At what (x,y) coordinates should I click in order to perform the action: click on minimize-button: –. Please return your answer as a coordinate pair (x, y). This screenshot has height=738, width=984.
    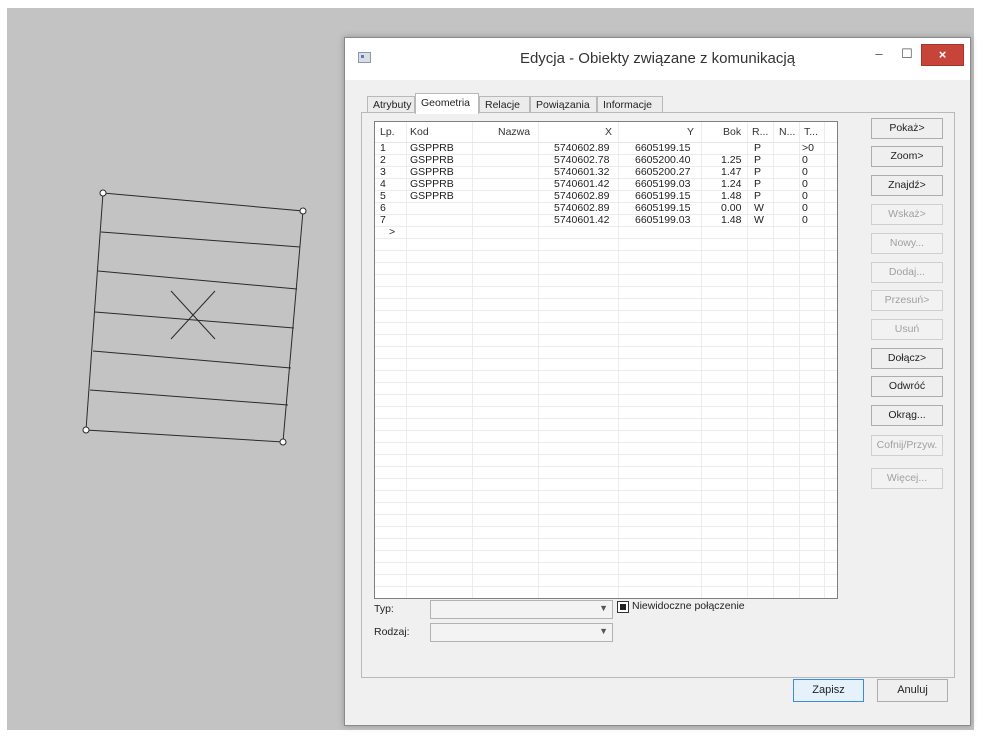
    Looking at the image, I should click on (879, 54).